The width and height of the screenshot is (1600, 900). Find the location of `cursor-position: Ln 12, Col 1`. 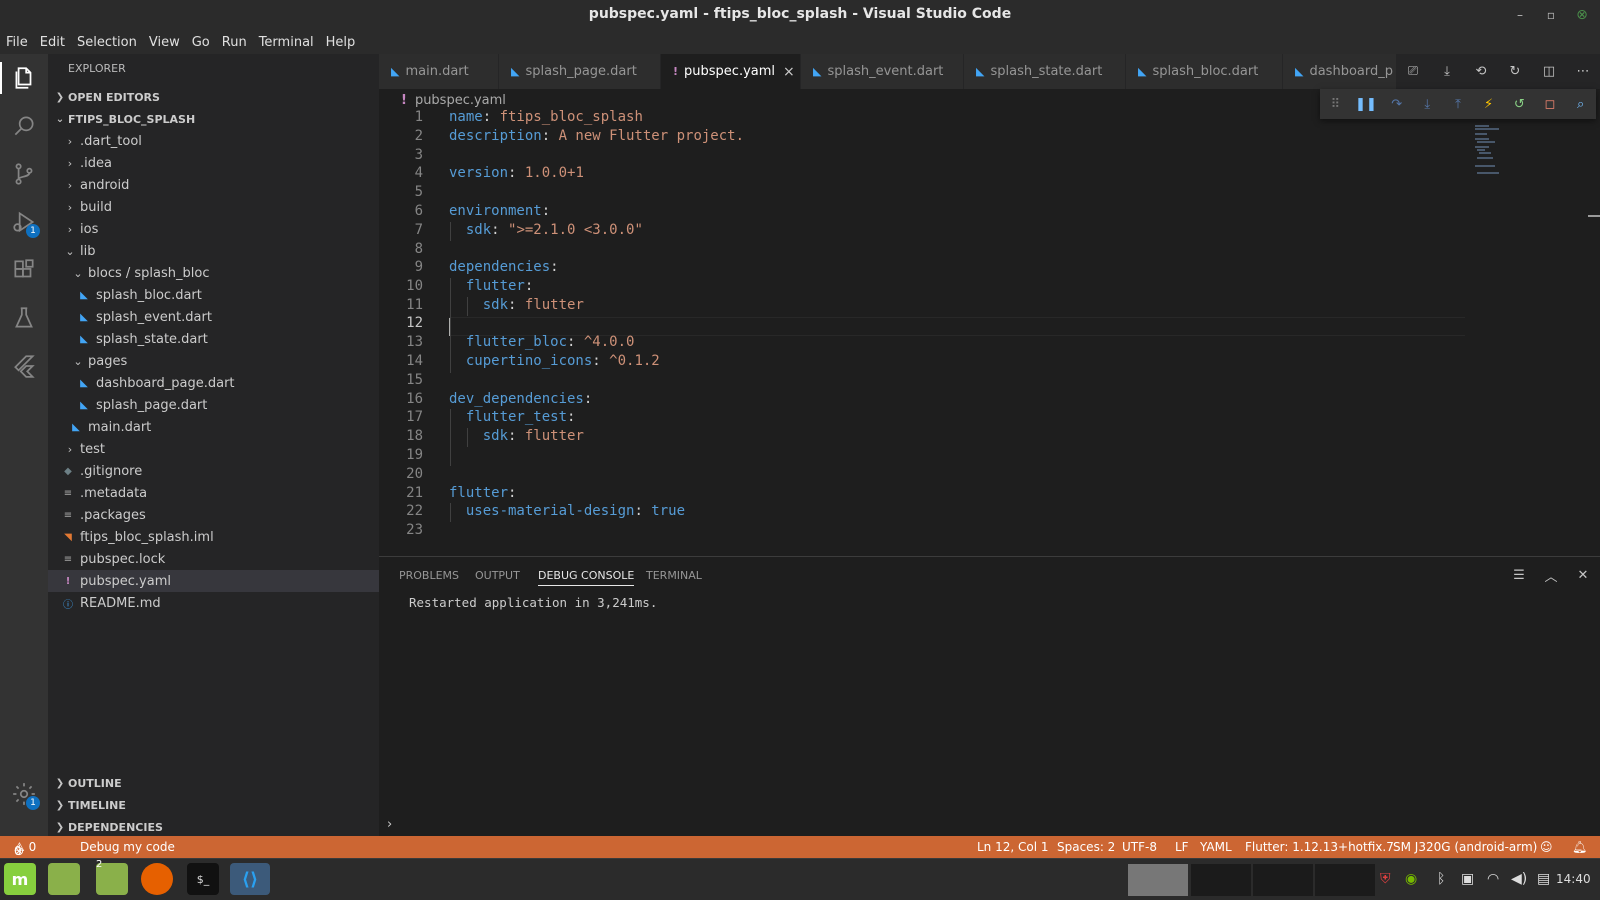

cursor-position: Ln 12, Col 1 is located at coordinates (1013, 847).